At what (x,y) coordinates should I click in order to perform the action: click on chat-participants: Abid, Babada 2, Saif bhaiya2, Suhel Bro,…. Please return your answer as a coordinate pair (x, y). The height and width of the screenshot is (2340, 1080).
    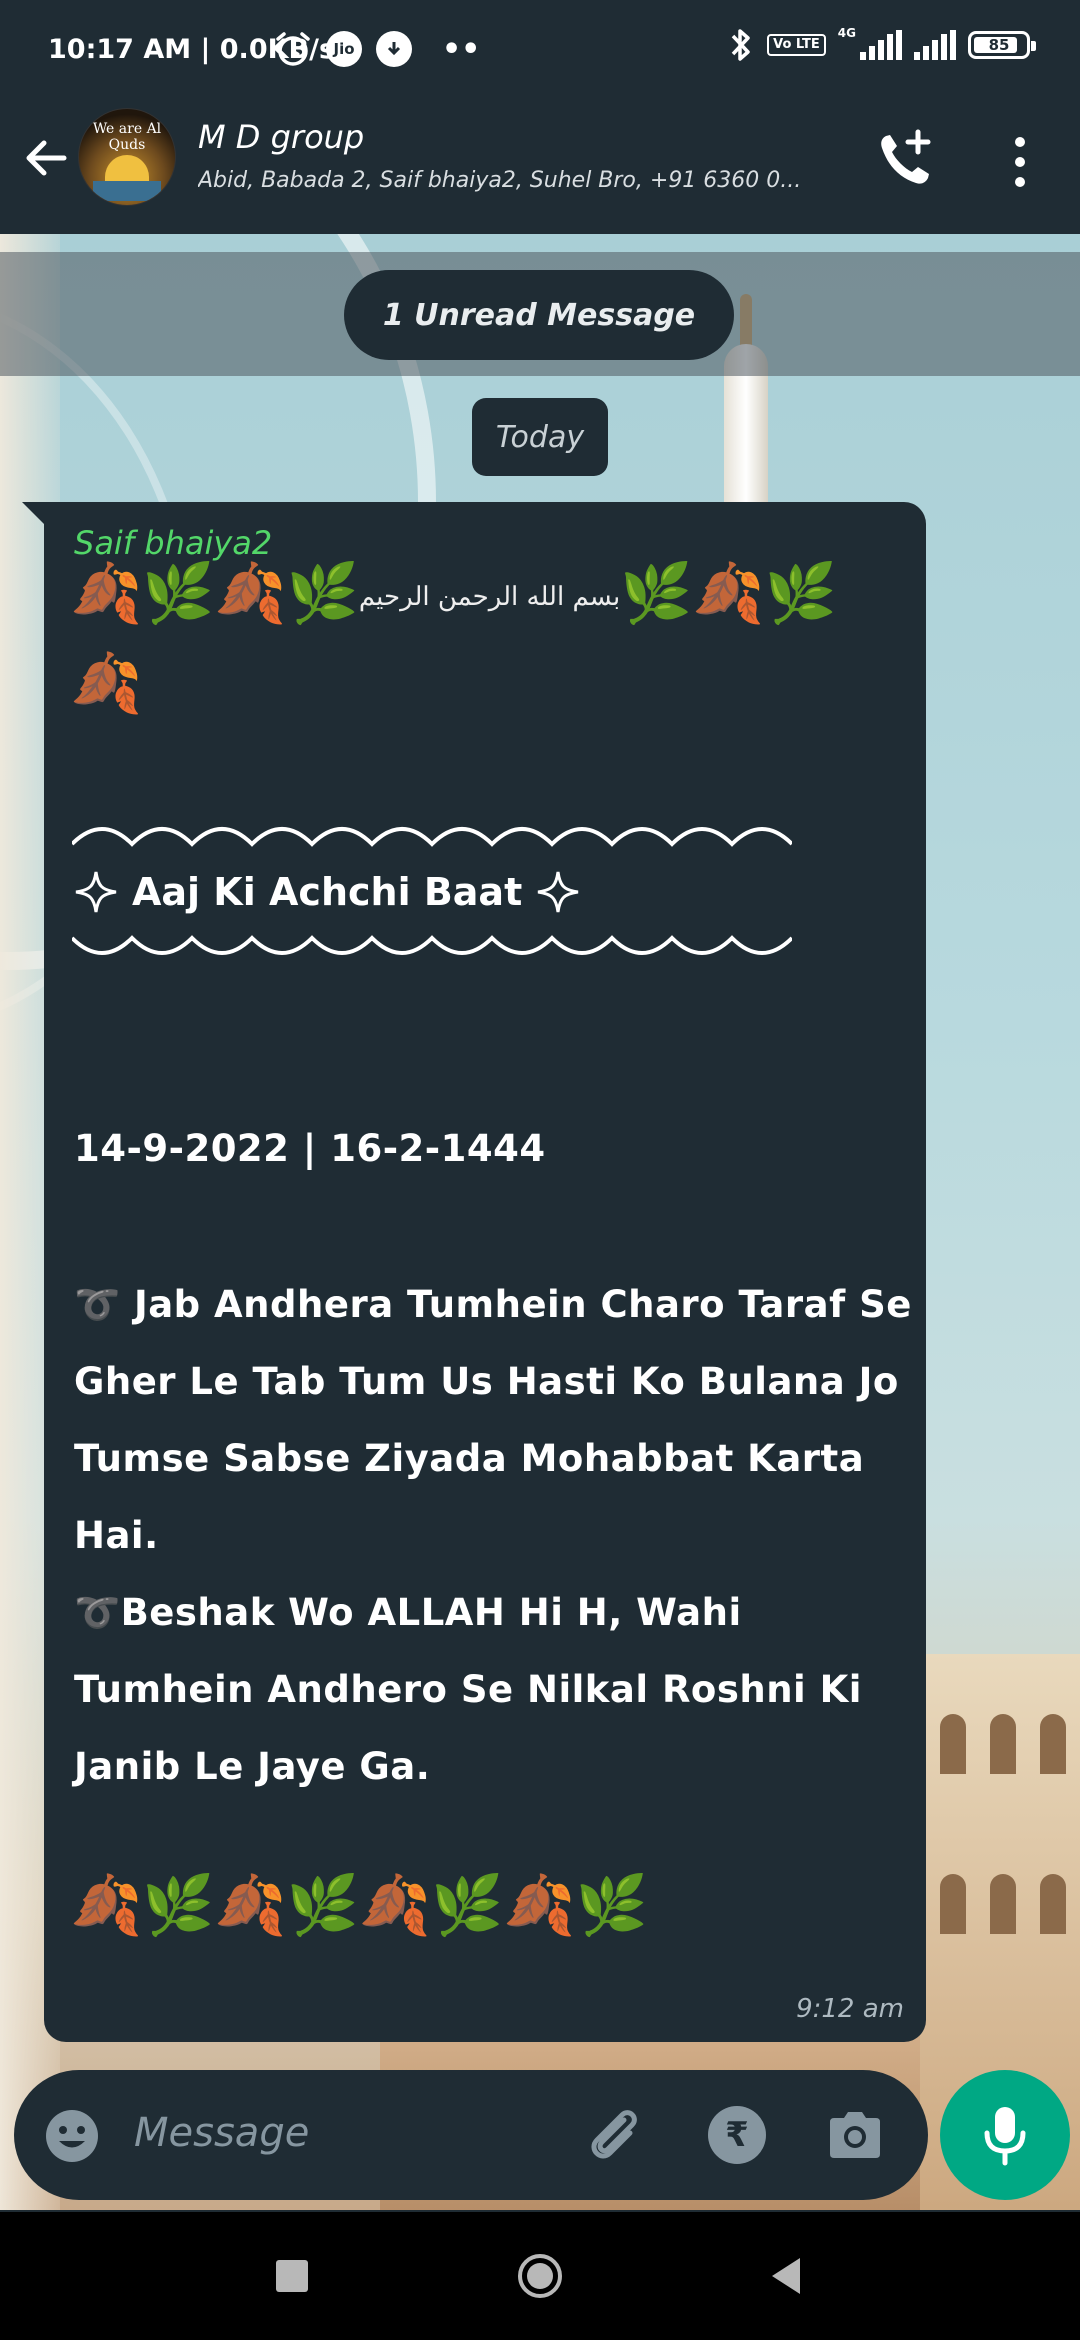
    Looking at the image, I should click on (518, 180).